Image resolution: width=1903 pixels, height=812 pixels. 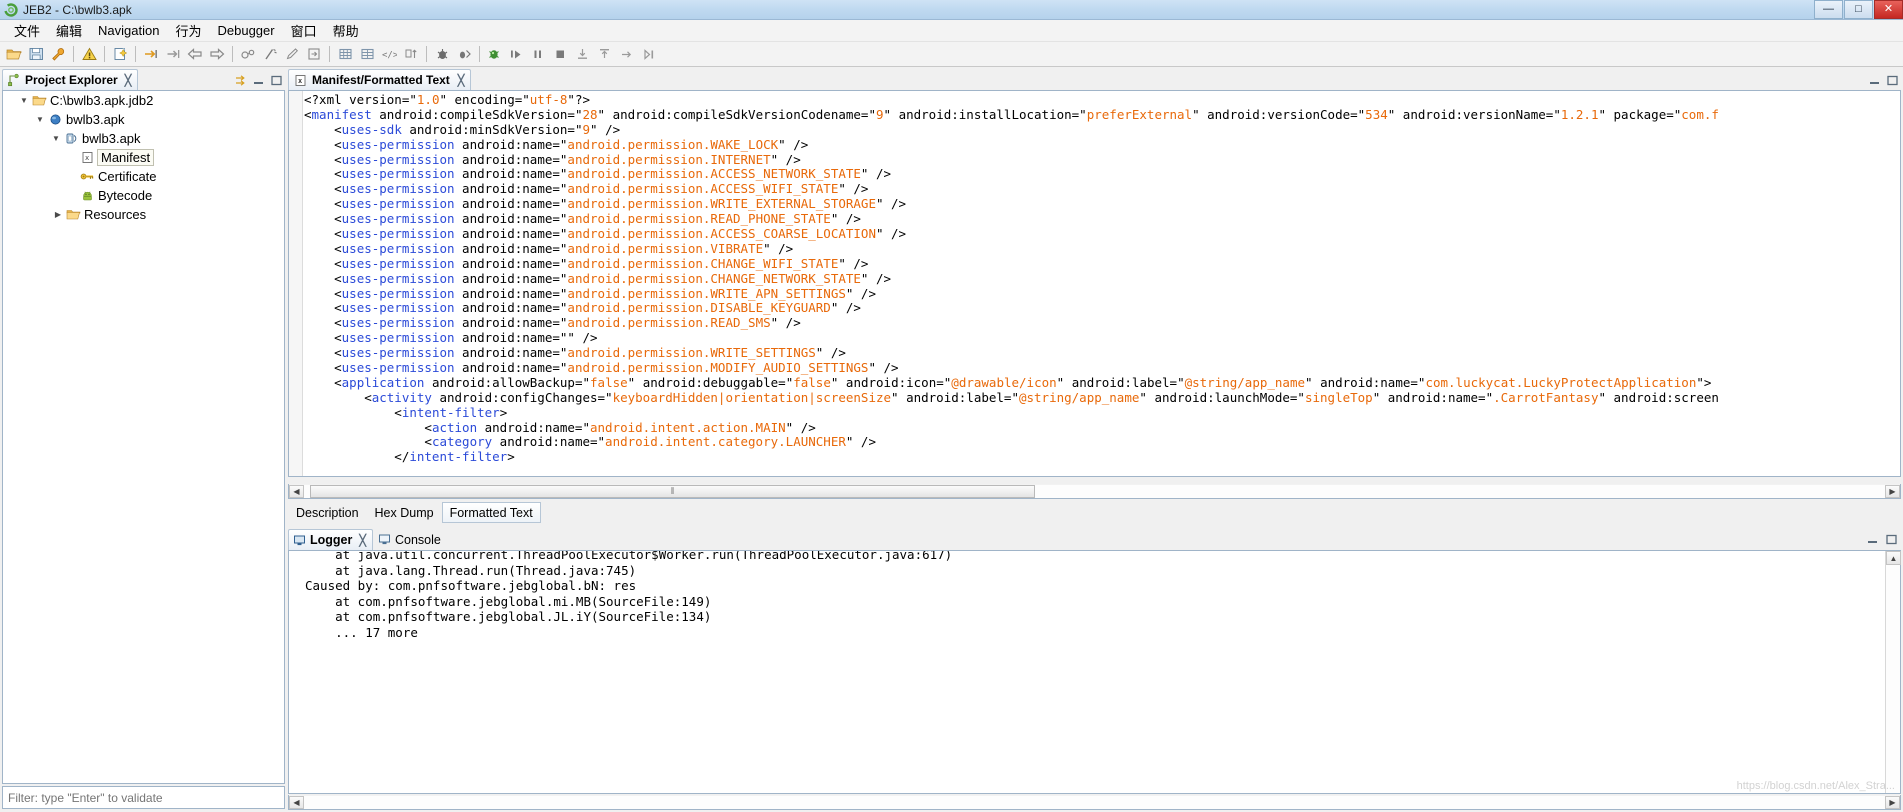 What do you see at coordinates (14, 54) in the screenshot?
I see `open-folder-icon` at bounding box center [14, 54].